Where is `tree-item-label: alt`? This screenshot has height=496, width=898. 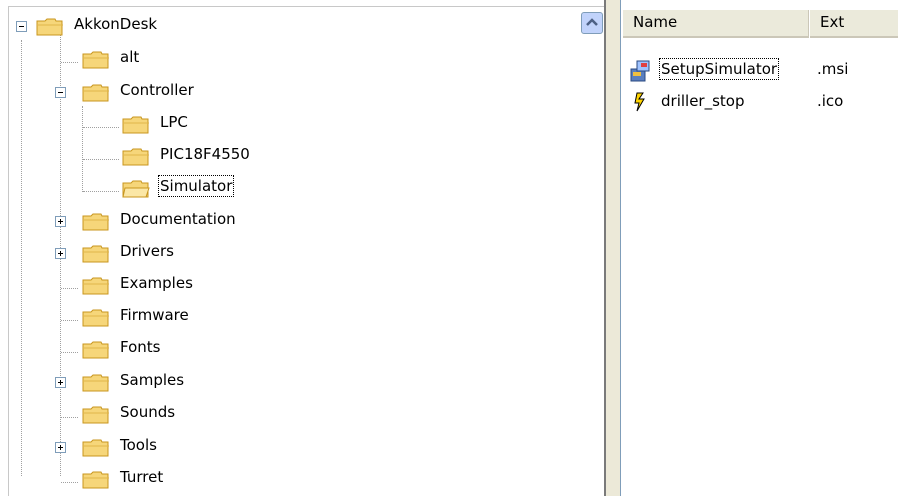
tree-item-label: alt is located at coordinates (130, 57).